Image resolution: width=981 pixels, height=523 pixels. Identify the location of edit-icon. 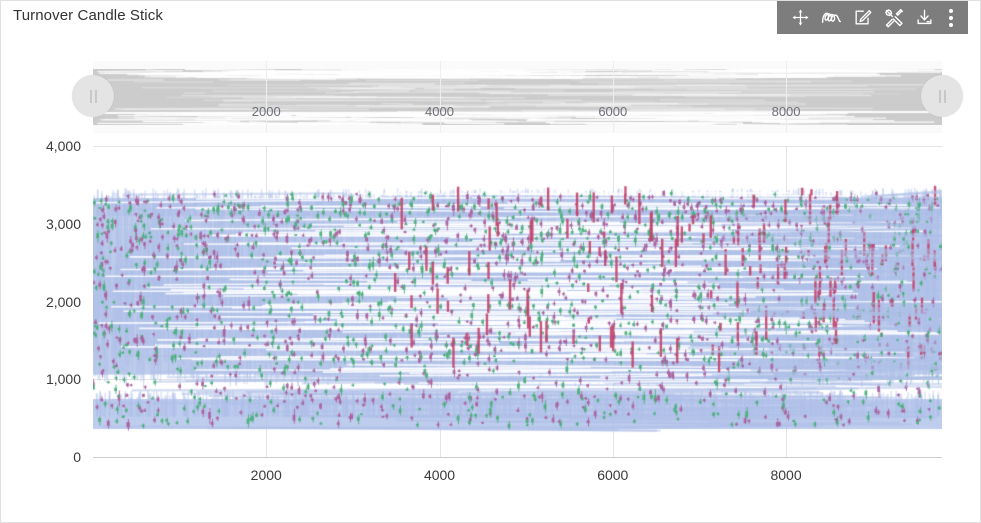
(862, 17).